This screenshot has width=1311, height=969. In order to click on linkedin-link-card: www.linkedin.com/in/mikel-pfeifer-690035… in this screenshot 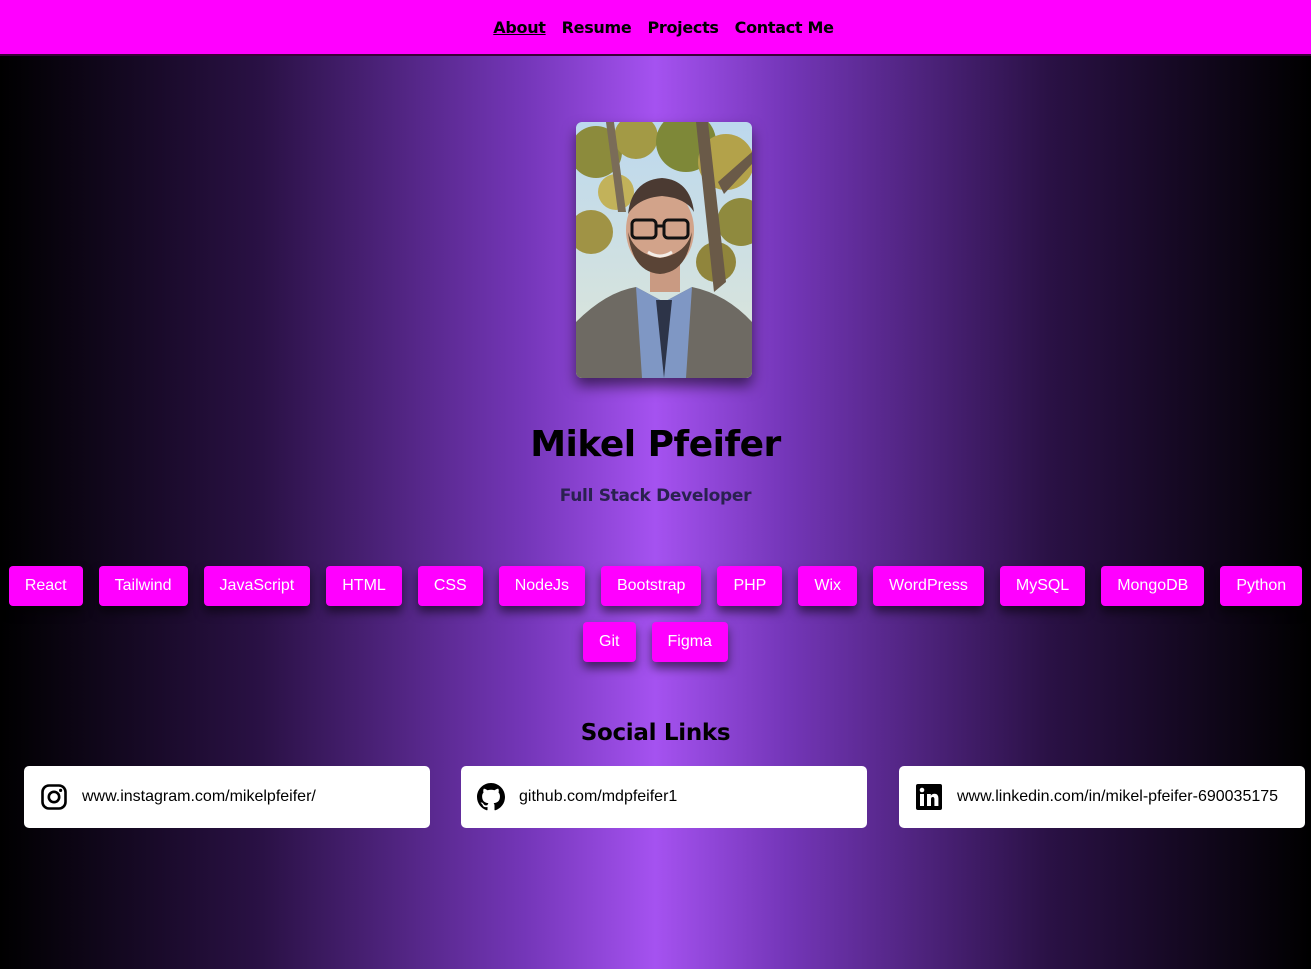, I will do `click(1102, 797)`.